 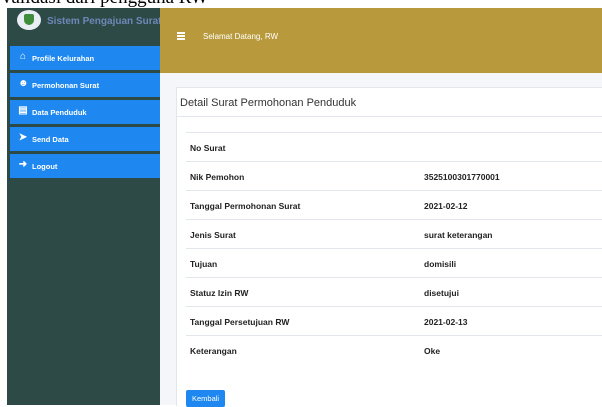 What do you see at coordinates (462, 177) in the screenshot?
I see `row-value: 3525100301770001` at bounding box center [462, 177].